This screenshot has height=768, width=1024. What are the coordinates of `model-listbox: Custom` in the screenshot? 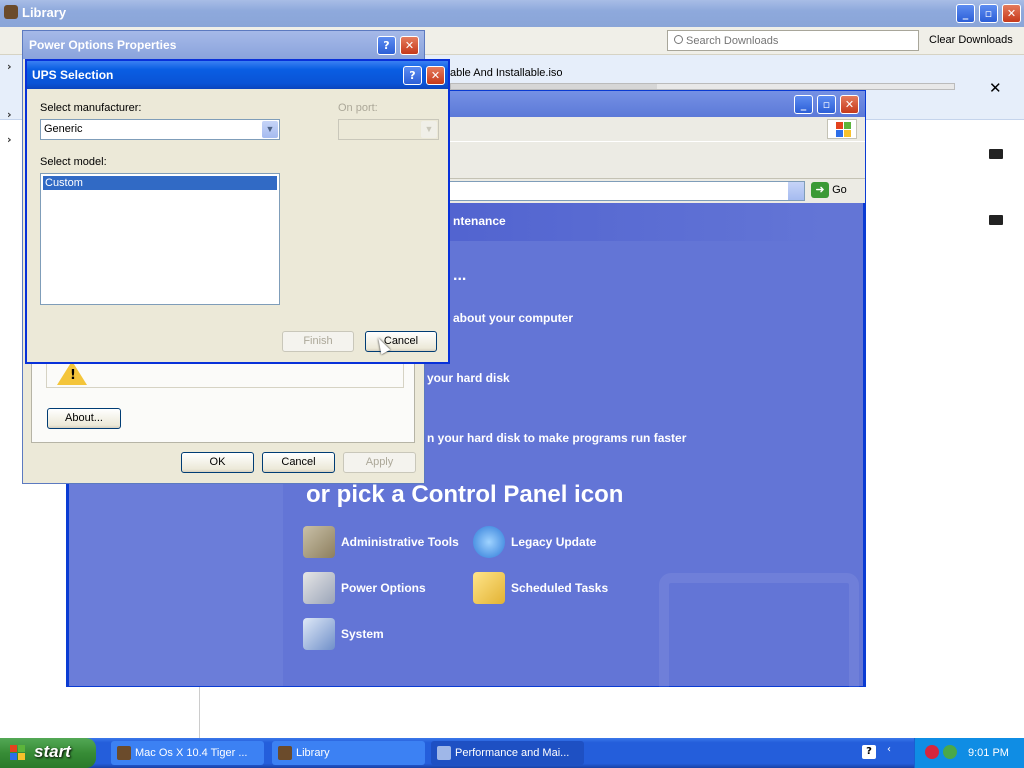 It's located at (160, 239).